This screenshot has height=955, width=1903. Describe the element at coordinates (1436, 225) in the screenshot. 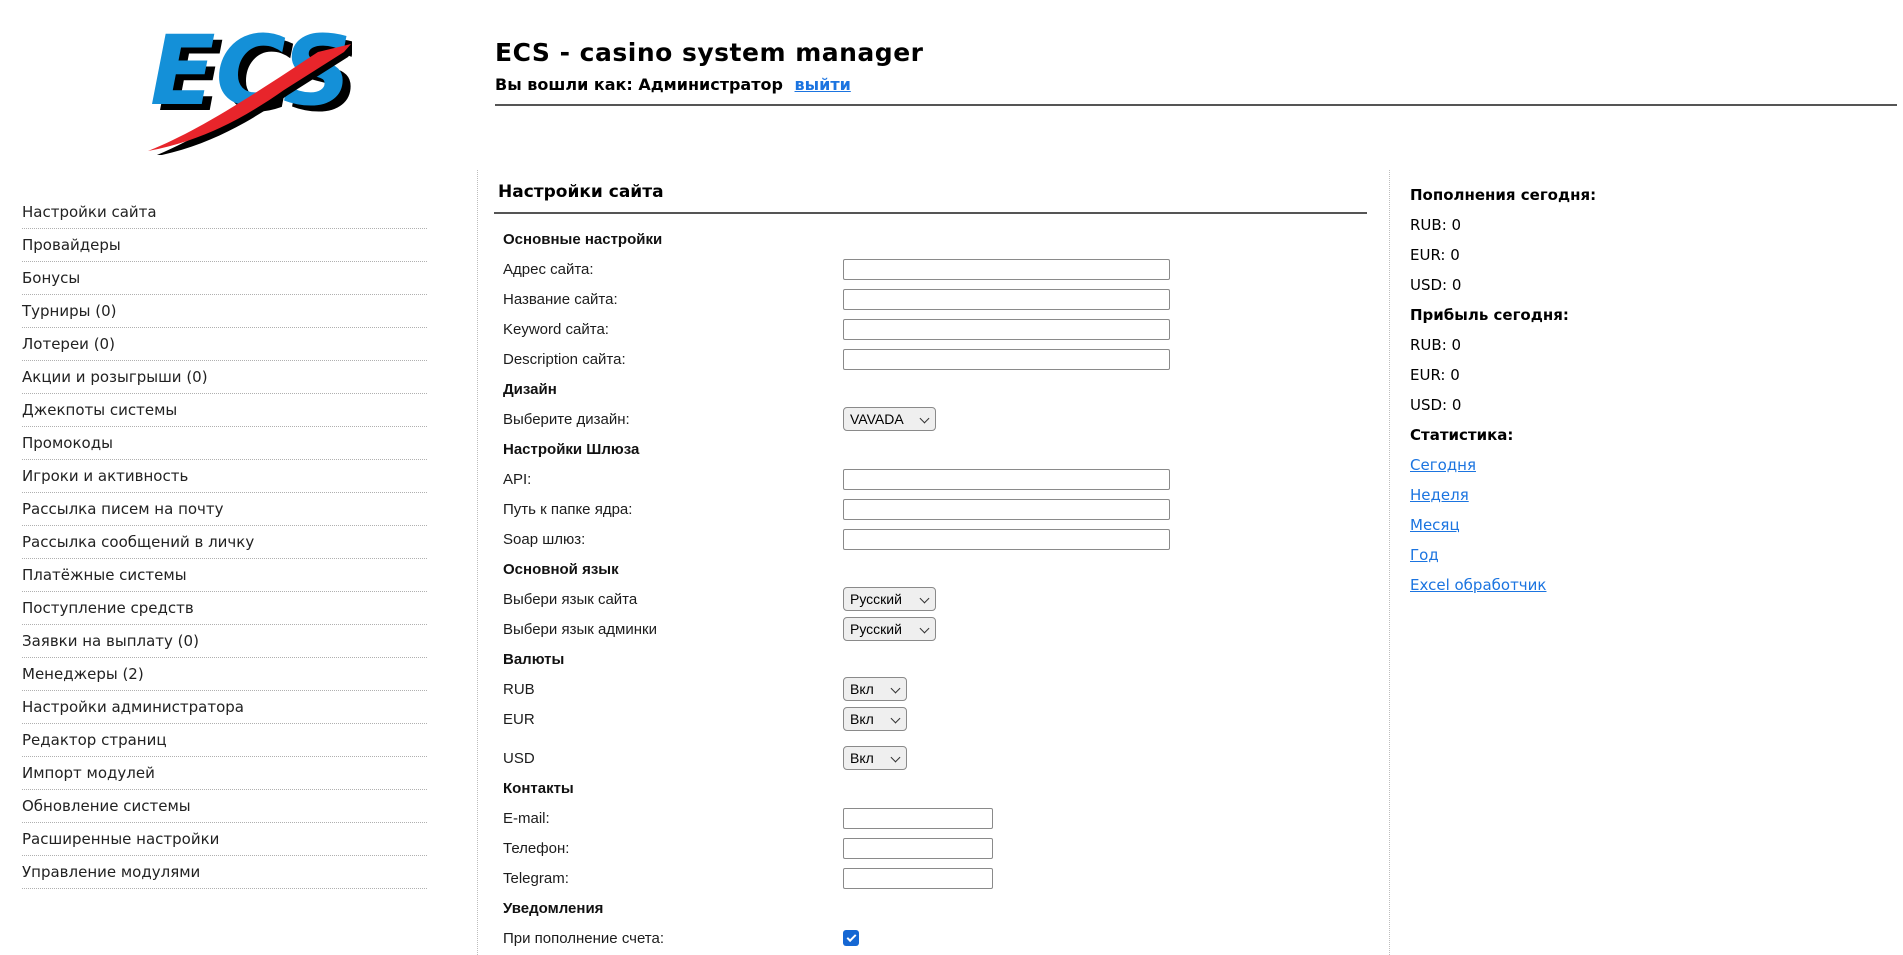

I see `deposits-rub-value: RUB: 0` at that location.